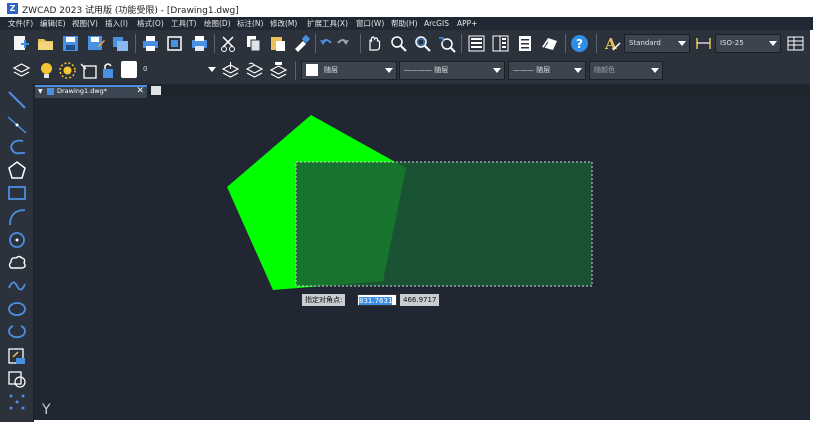  What do you see at coordinates (645, 43) in the screenshot?
I see `text-style-value: Standard` at bounding box center [645, 43].